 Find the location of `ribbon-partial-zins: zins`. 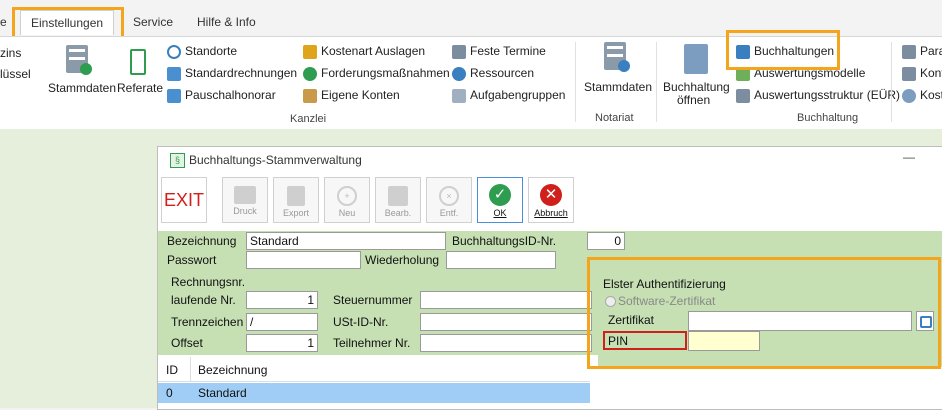

ribbon-partial-zins: zins is located at coordinates (10, 53).